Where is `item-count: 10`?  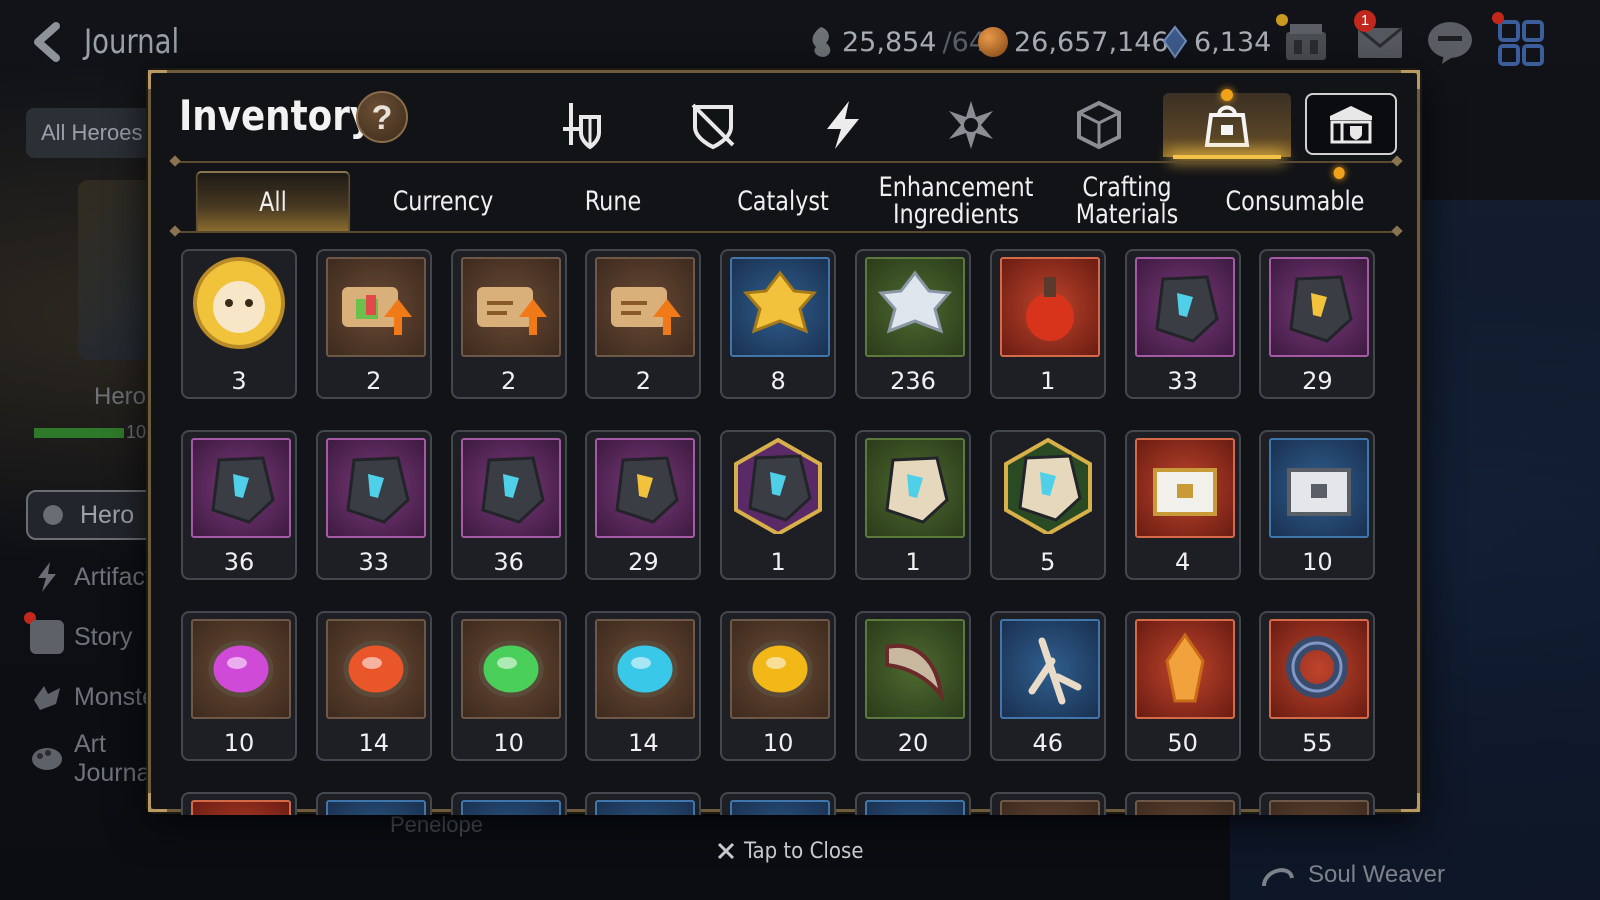
item-count: 10 is located at coordinates (508, 743).